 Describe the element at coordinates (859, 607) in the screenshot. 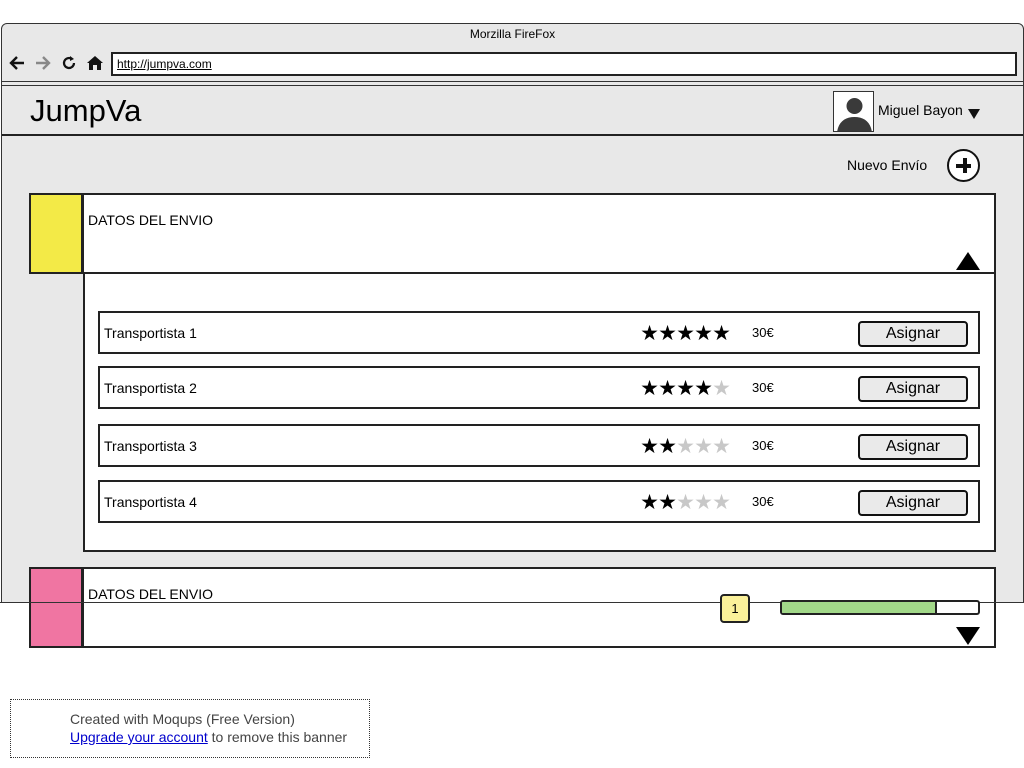

I see `progress-fill` at that location.